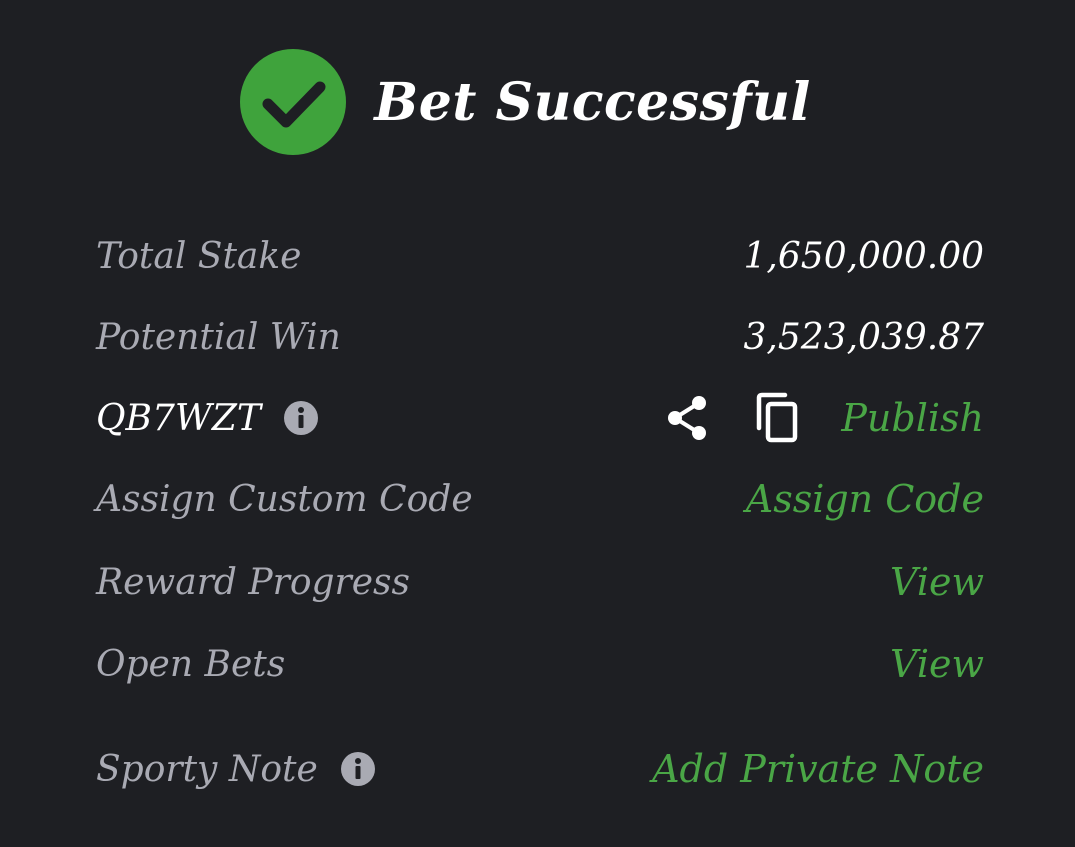 This screenshot has width=1075, height=847. I want to click on add-private-note-link: Add Private Note, so click(818, 769).